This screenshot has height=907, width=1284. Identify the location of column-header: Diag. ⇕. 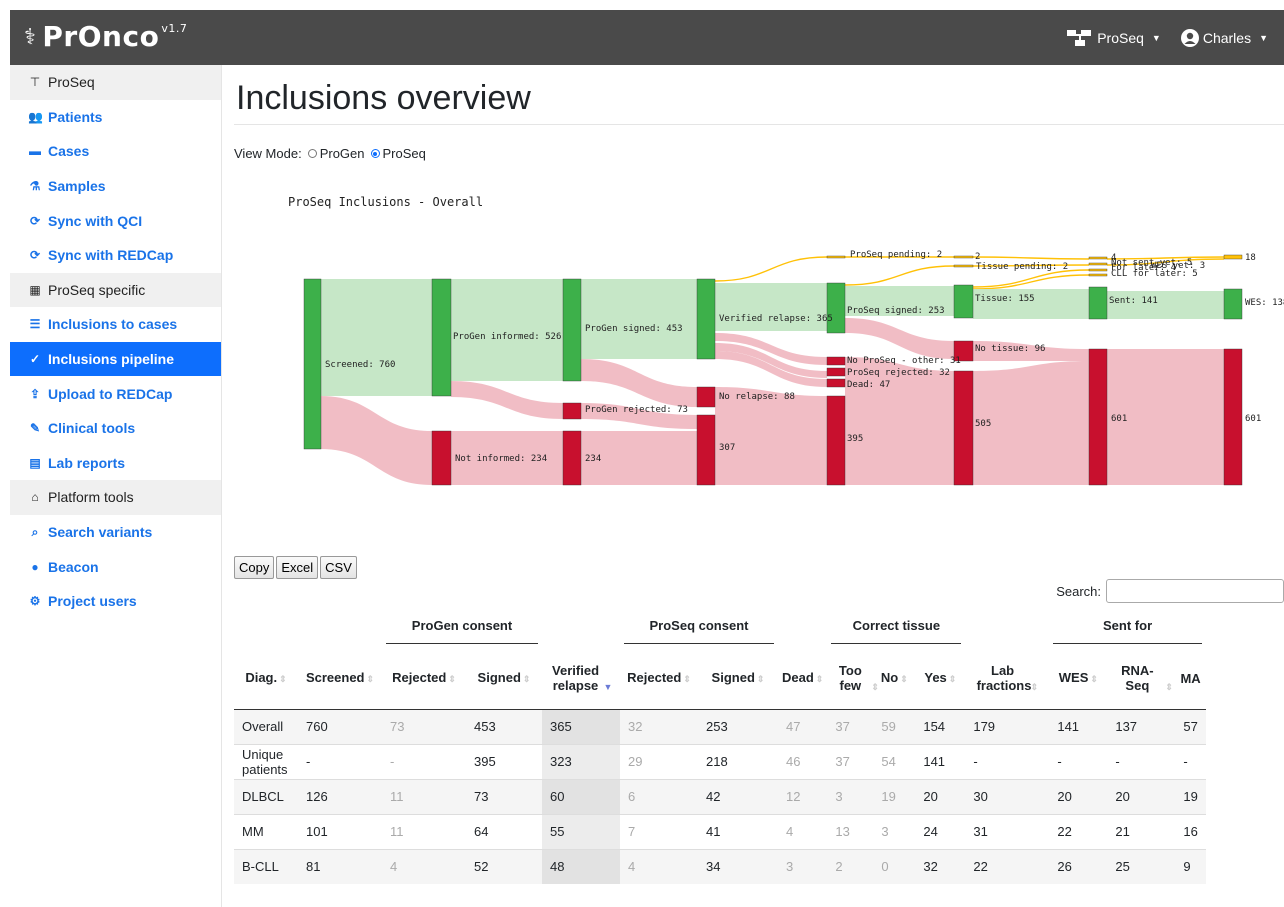
(266, 679).